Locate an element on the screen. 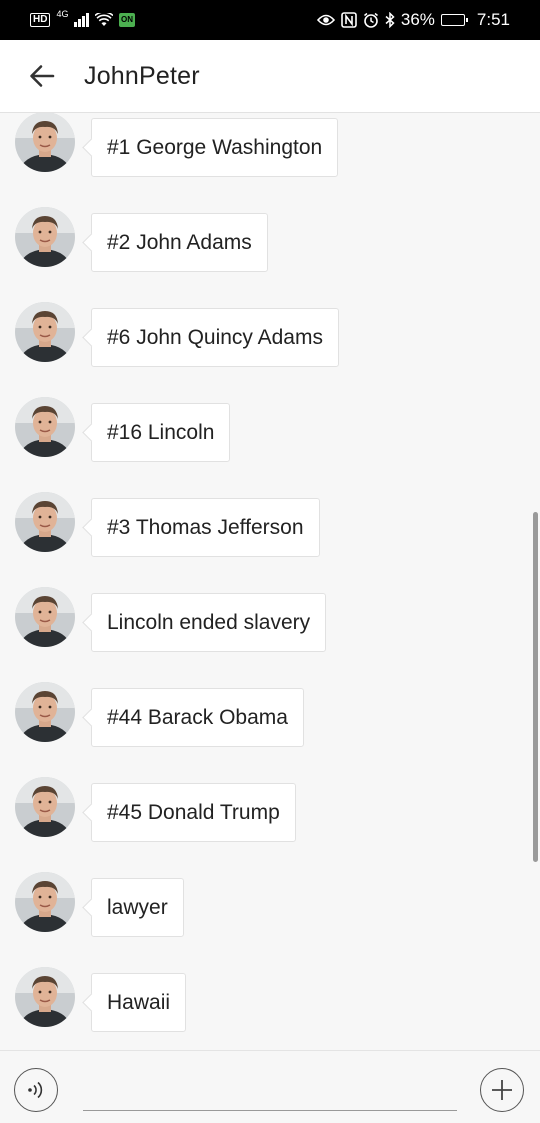 This screenshot has height=1123, width=540. eye-icon is located at coordinates (325, 20).